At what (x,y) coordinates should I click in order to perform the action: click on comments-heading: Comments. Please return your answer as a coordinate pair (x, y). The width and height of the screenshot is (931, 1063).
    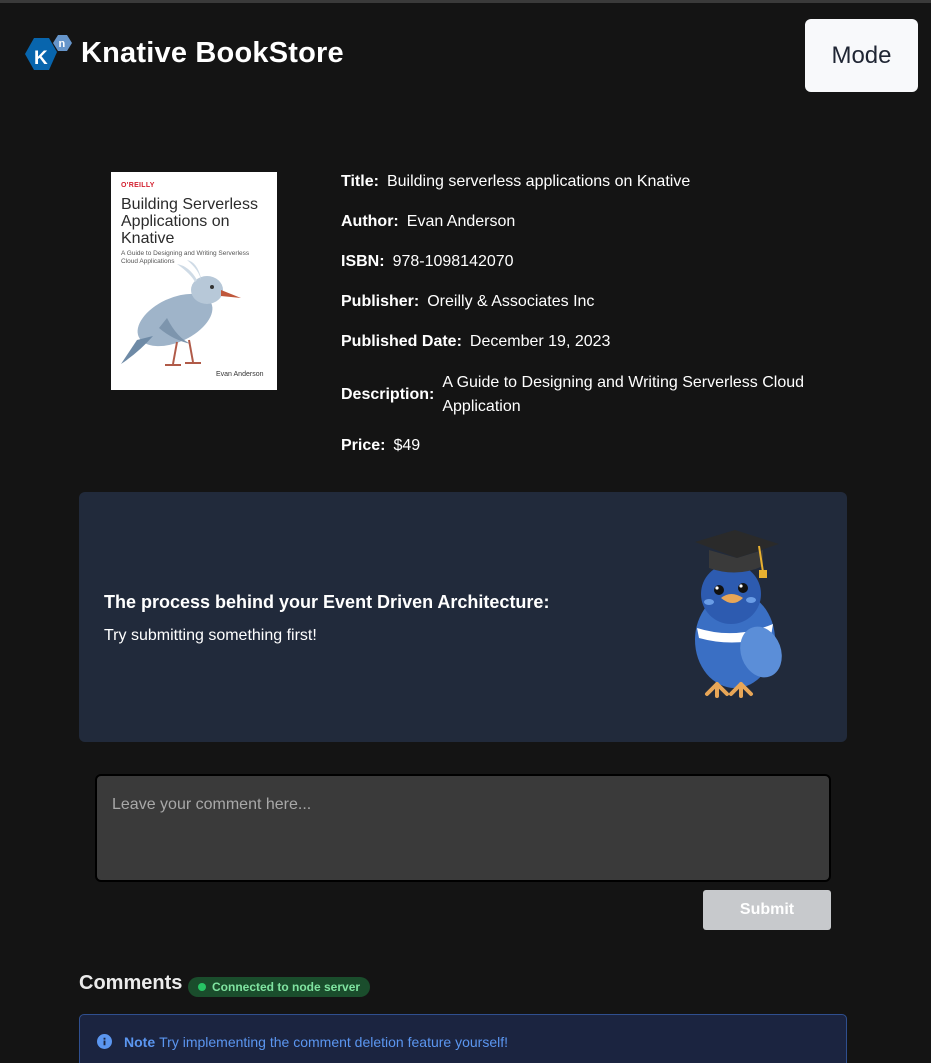
    Looking at the image, I should click on (131, 983).